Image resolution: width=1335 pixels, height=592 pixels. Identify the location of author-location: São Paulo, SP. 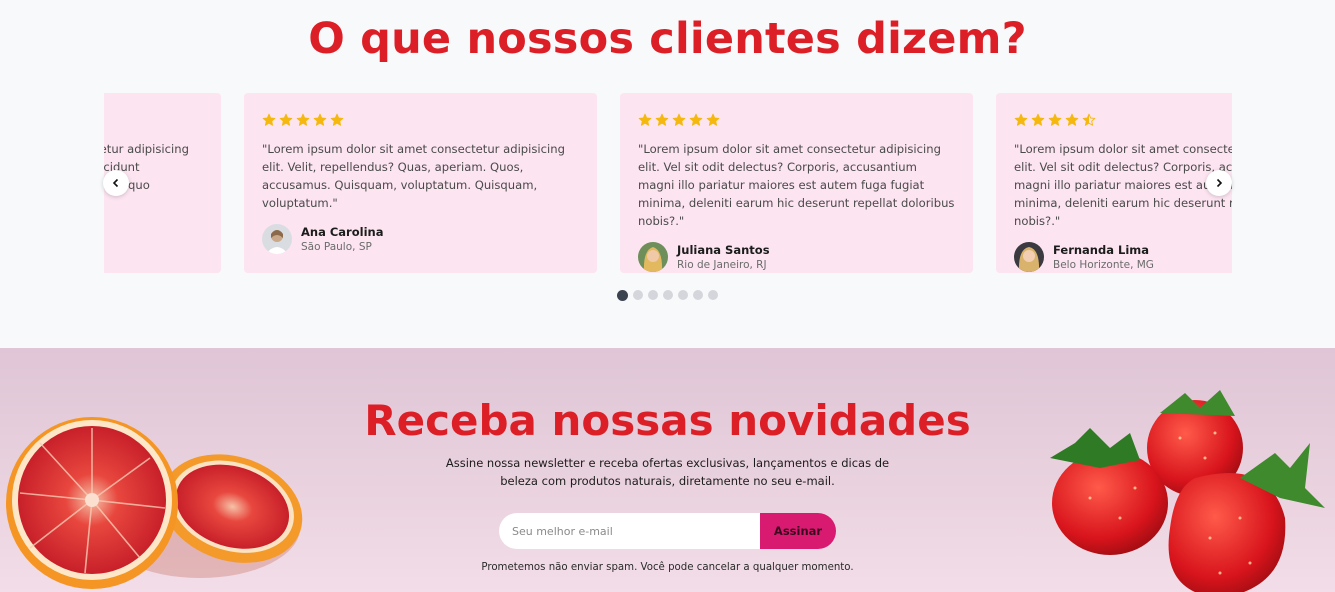
(336, 246).